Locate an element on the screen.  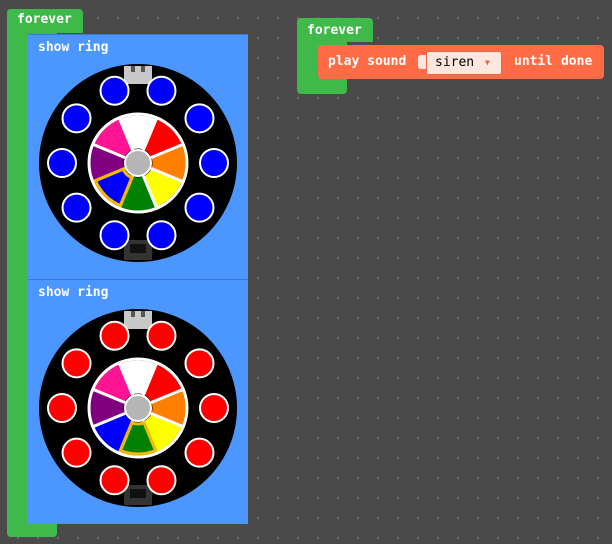
play-sound-label: play sound is located at coordinates (367, 61).